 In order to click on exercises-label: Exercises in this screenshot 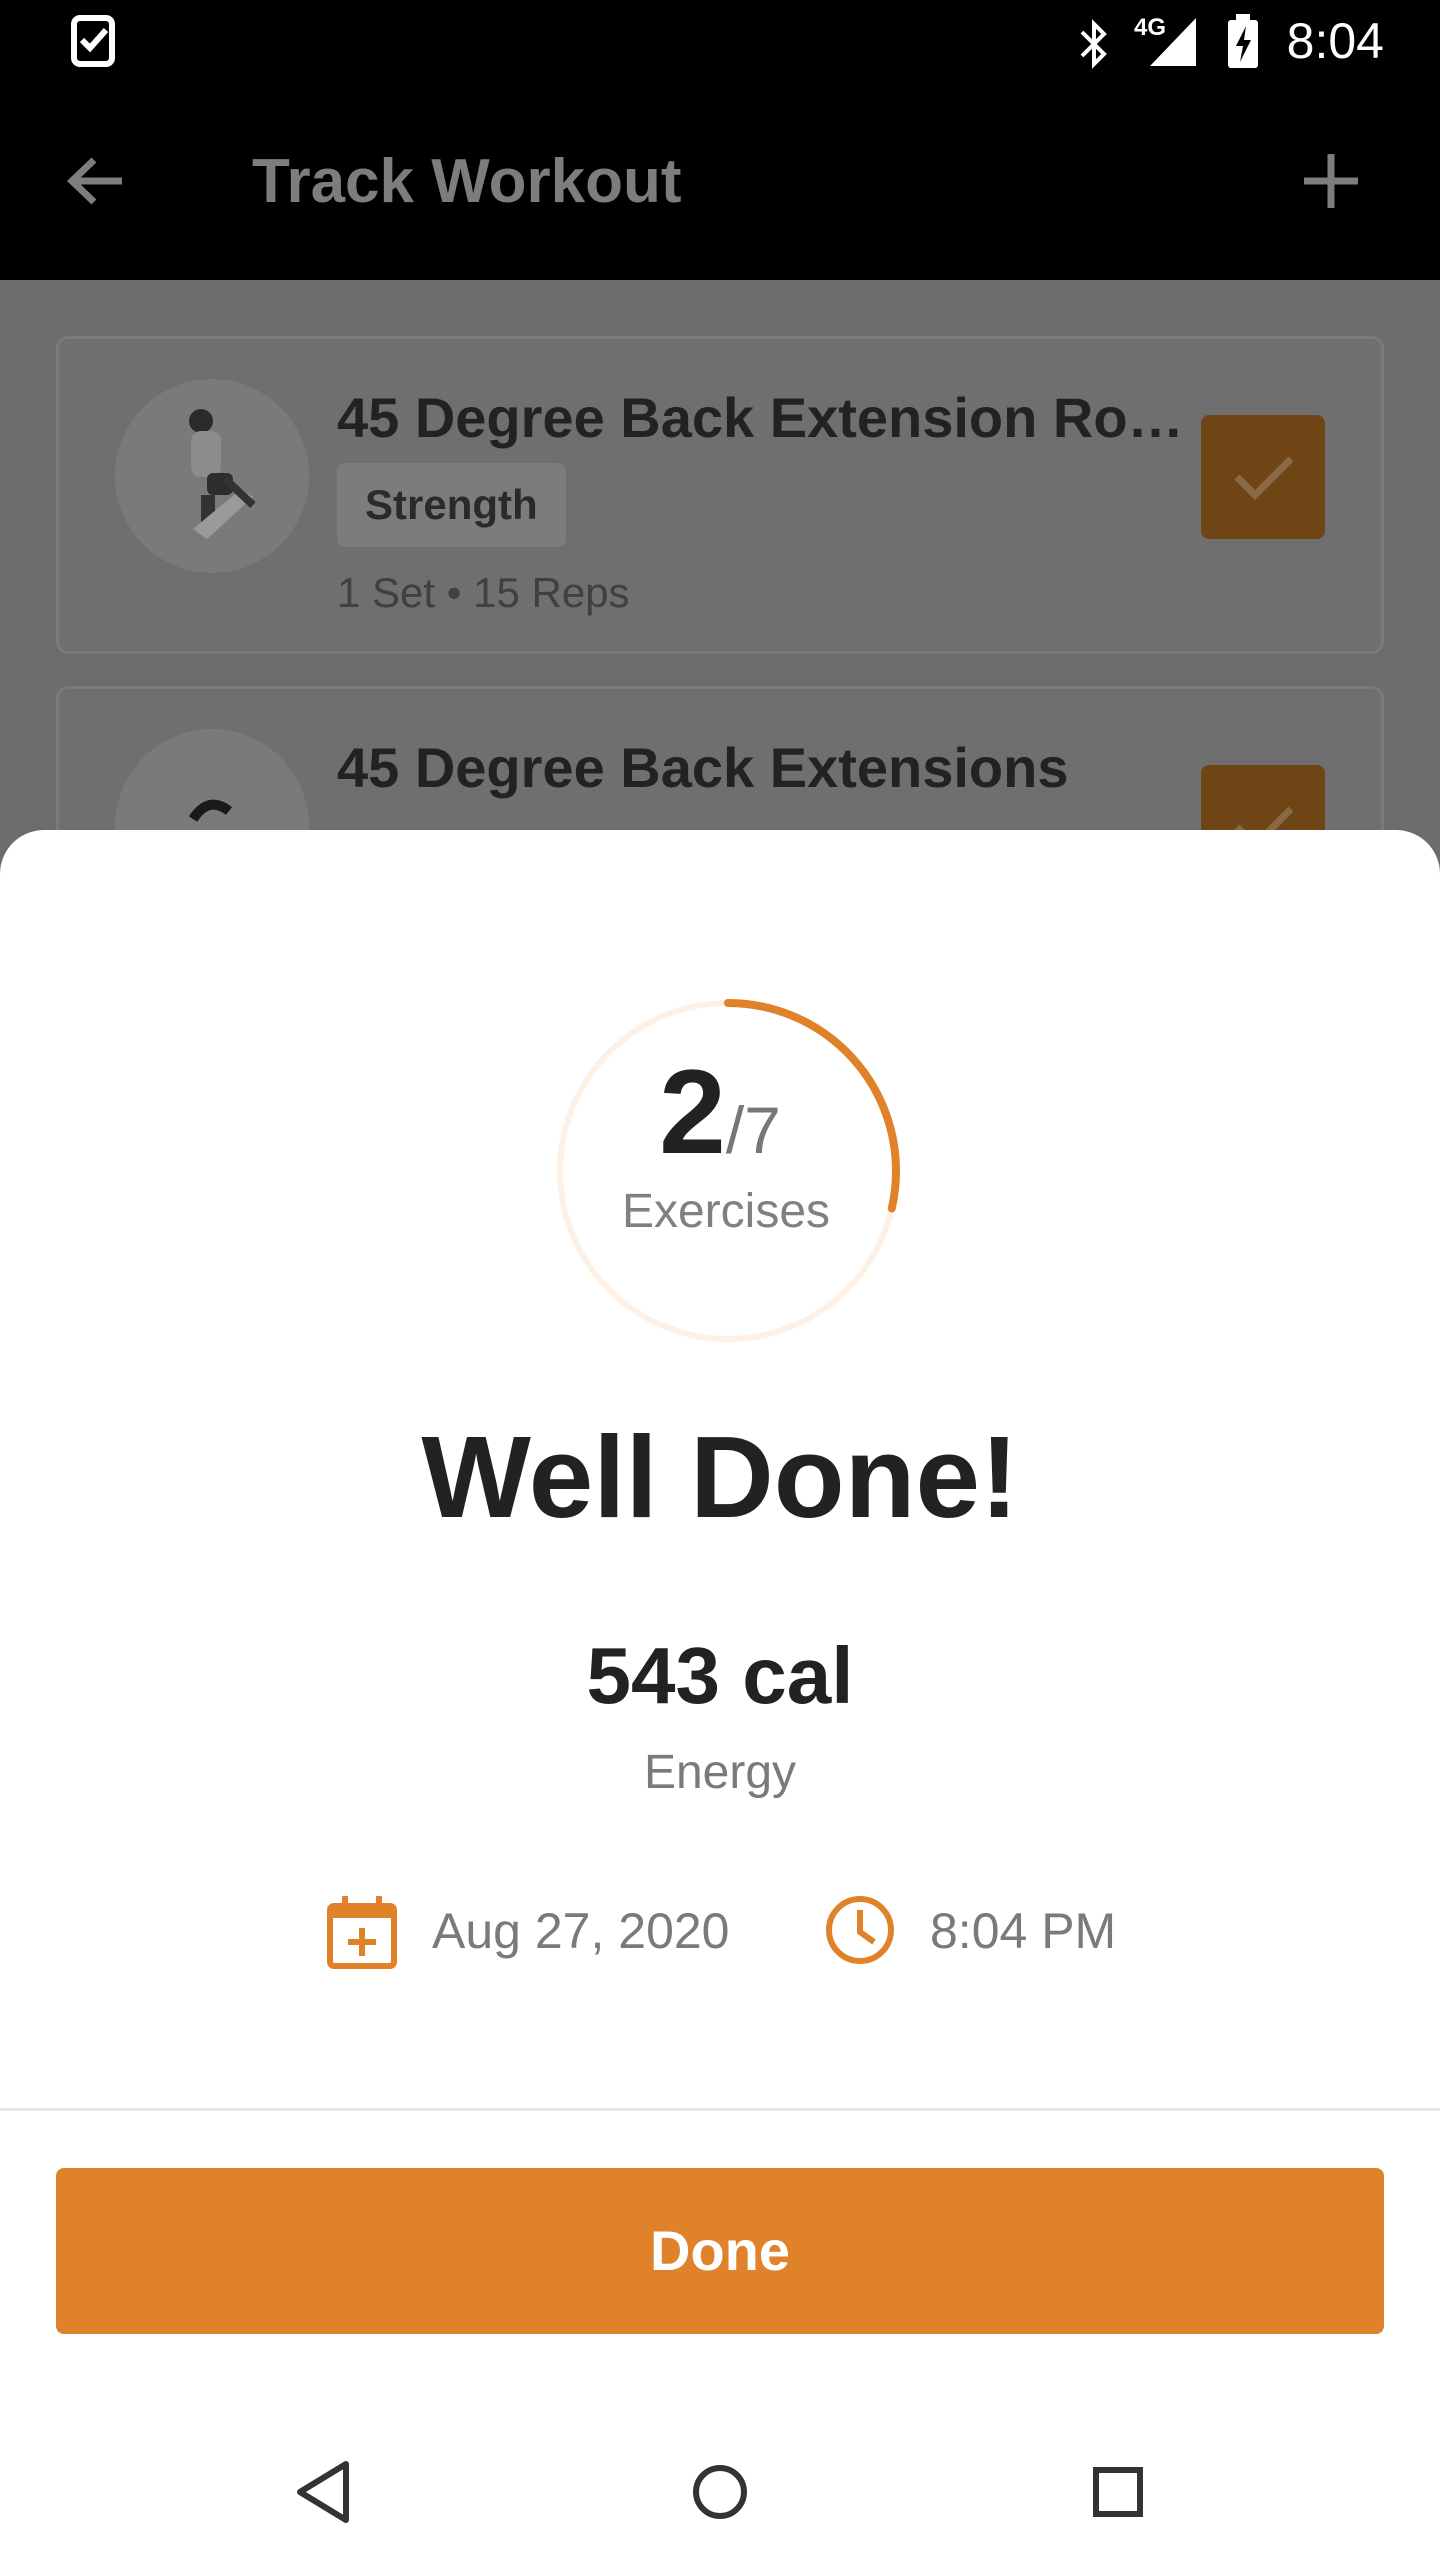, I will do `click(726, 1211)`.